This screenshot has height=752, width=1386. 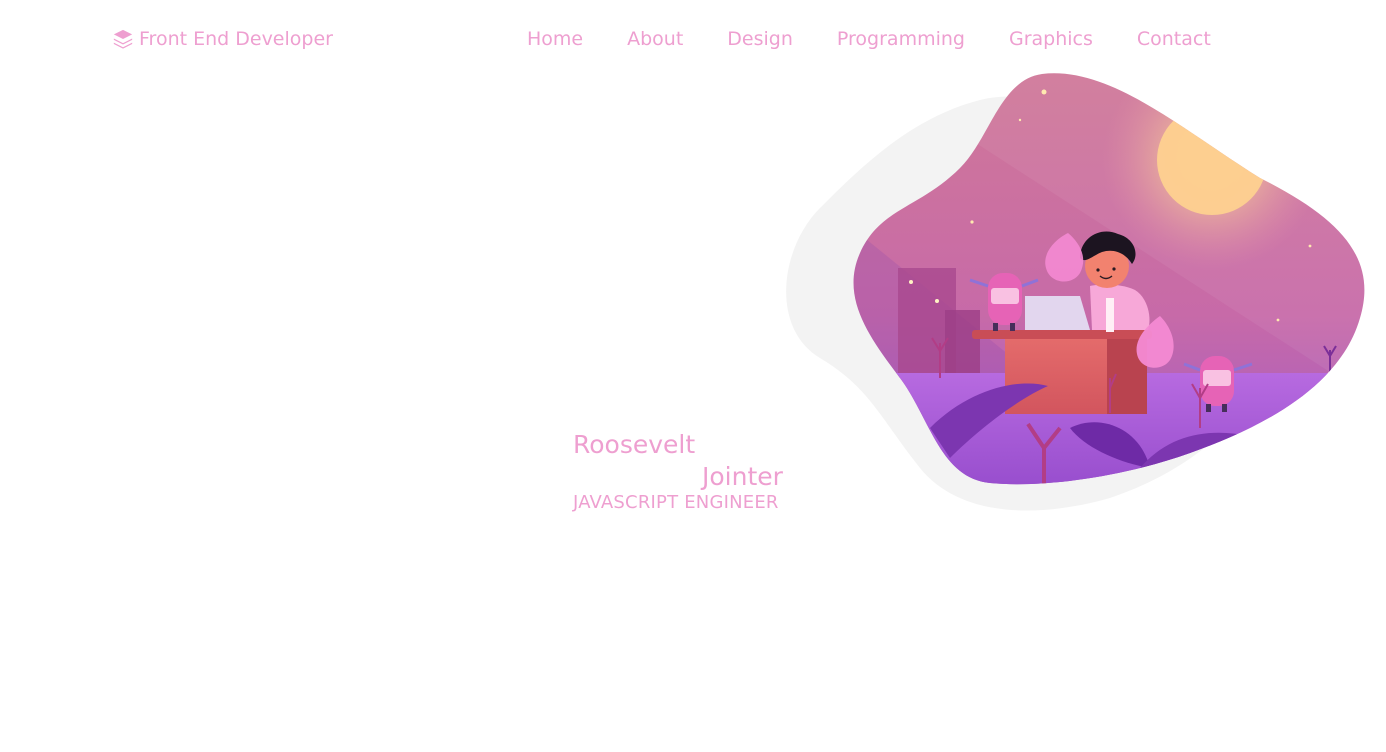 What do you see at coordinates (236, 39) in the screenshot?
I see `brand-label: Front End Developer` at bounding box center [236, 39].